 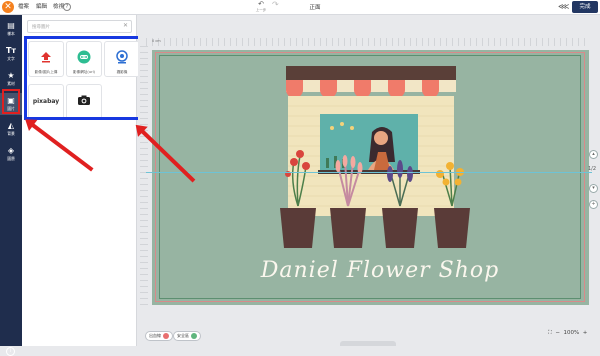 I want to click on text-icon: Tт, so click(x=11, y=50).